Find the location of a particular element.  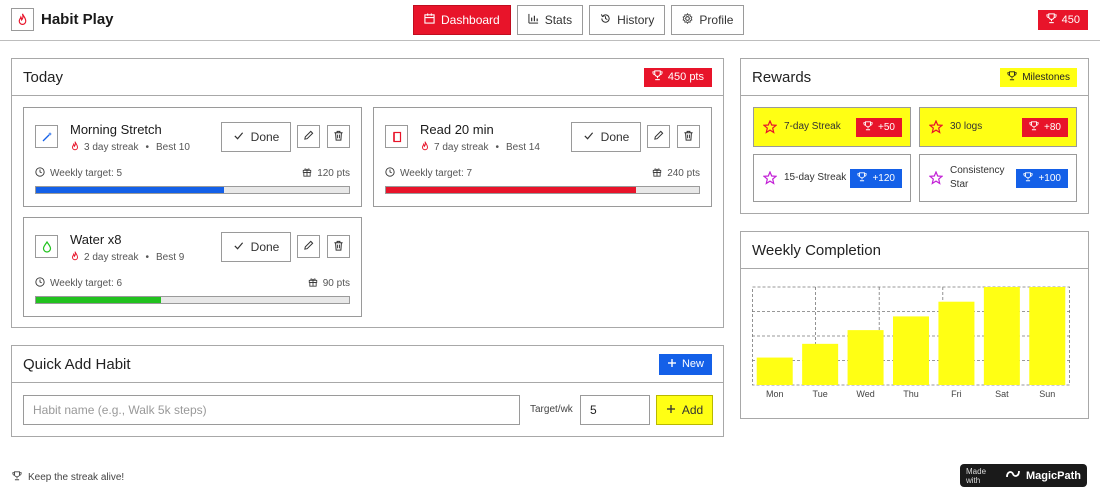

chart-tick-label: Mon is located at coordinates (775, 394).